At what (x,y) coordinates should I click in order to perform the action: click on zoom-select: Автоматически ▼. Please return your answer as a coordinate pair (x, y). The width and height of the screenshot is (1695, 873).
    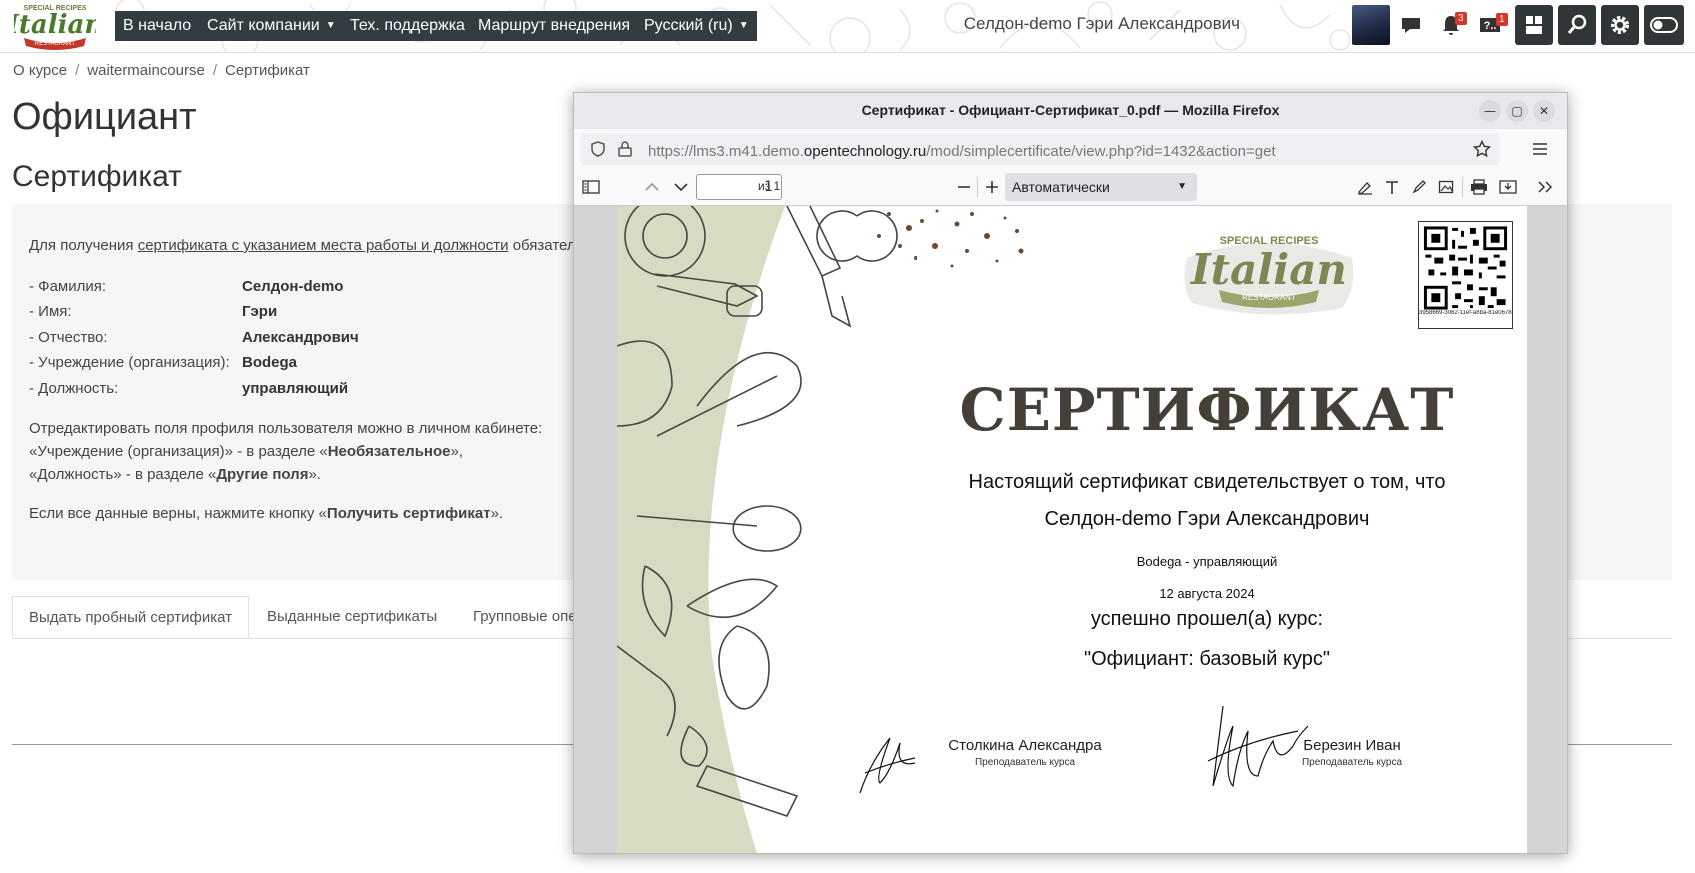
    Looking at the image, I should click on (1101, 187).